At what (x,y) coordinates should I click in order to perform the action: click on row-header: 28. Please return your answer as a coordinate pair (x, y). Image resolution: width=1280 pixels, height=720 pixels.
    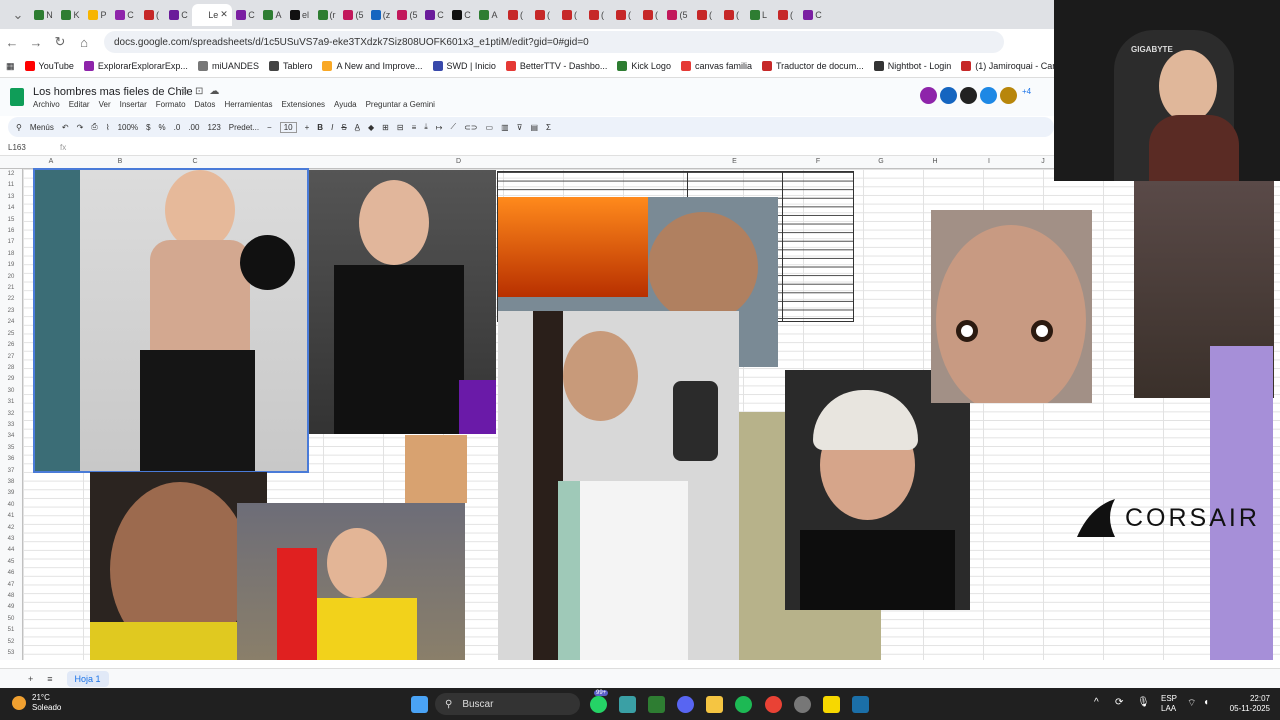
    Looking at the image, I should click on (11, 368).